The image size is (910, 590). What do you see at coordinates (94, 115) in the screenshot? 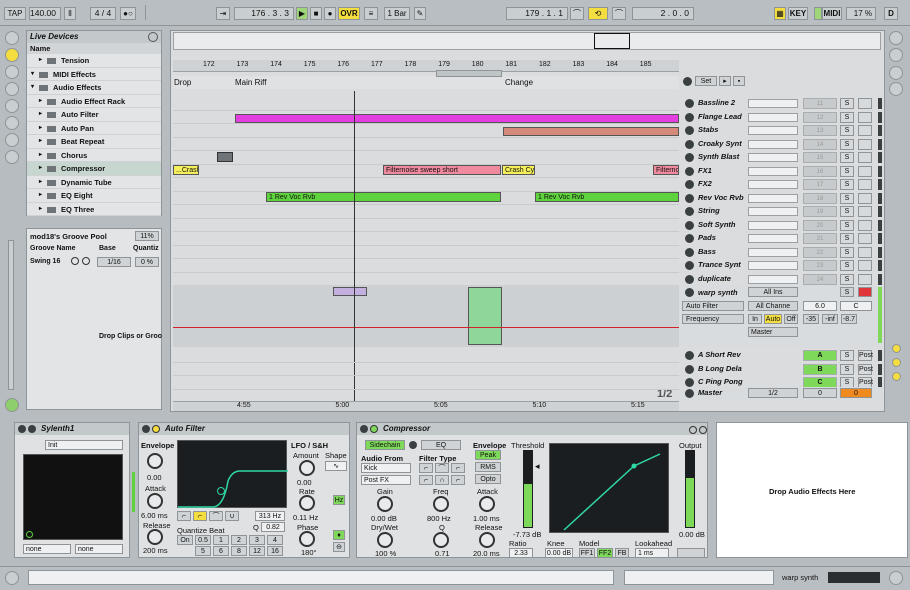
I see `browser-item: ▸ Auto Filter` at bounding box center [94, 115].